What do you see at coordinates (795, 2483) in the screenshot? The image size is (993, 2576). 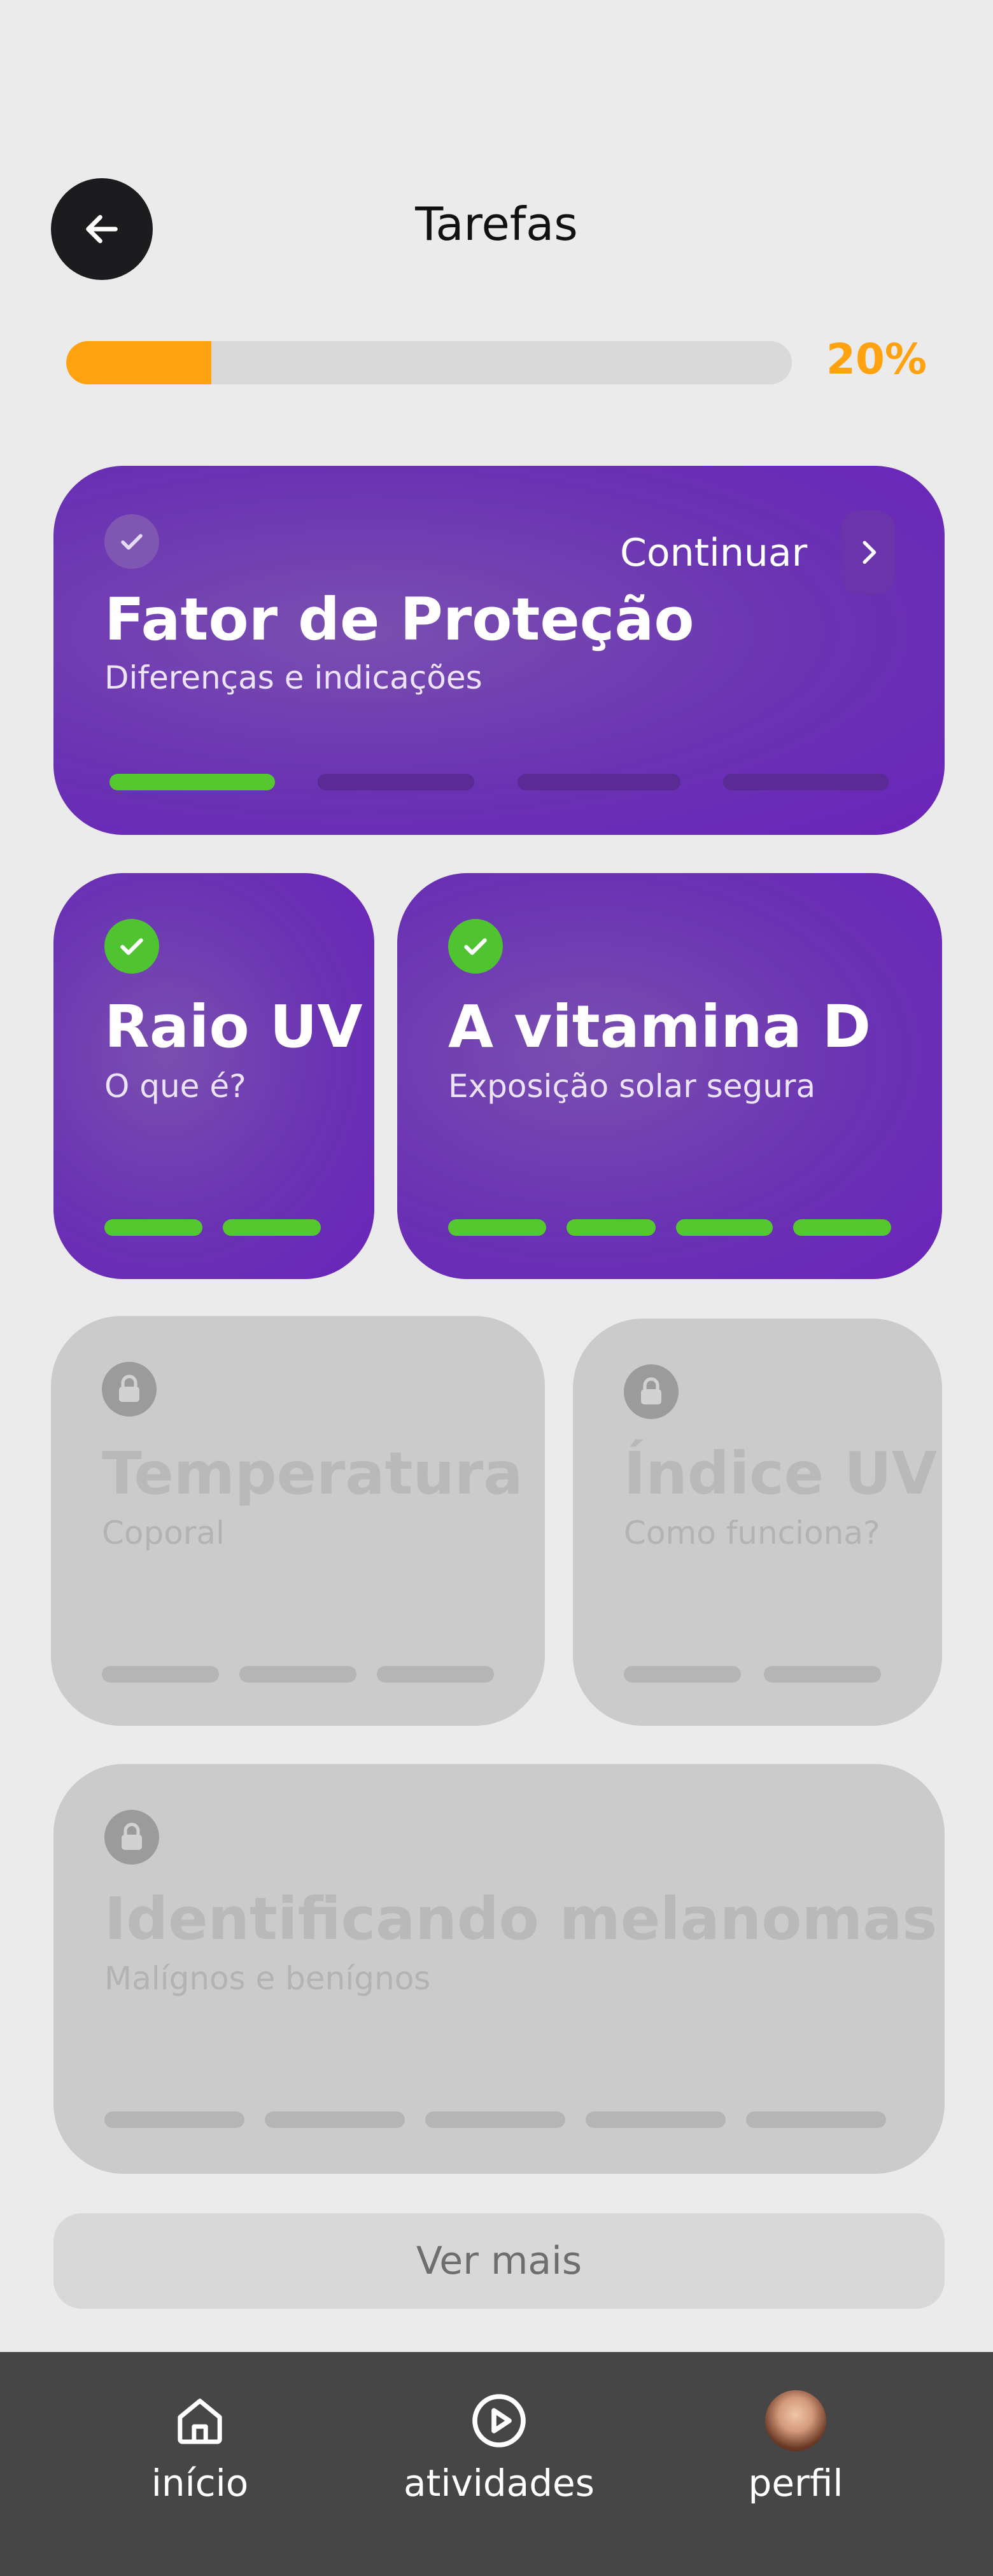 I see `nav-label: perfil` at bounding box center [795, 2483].